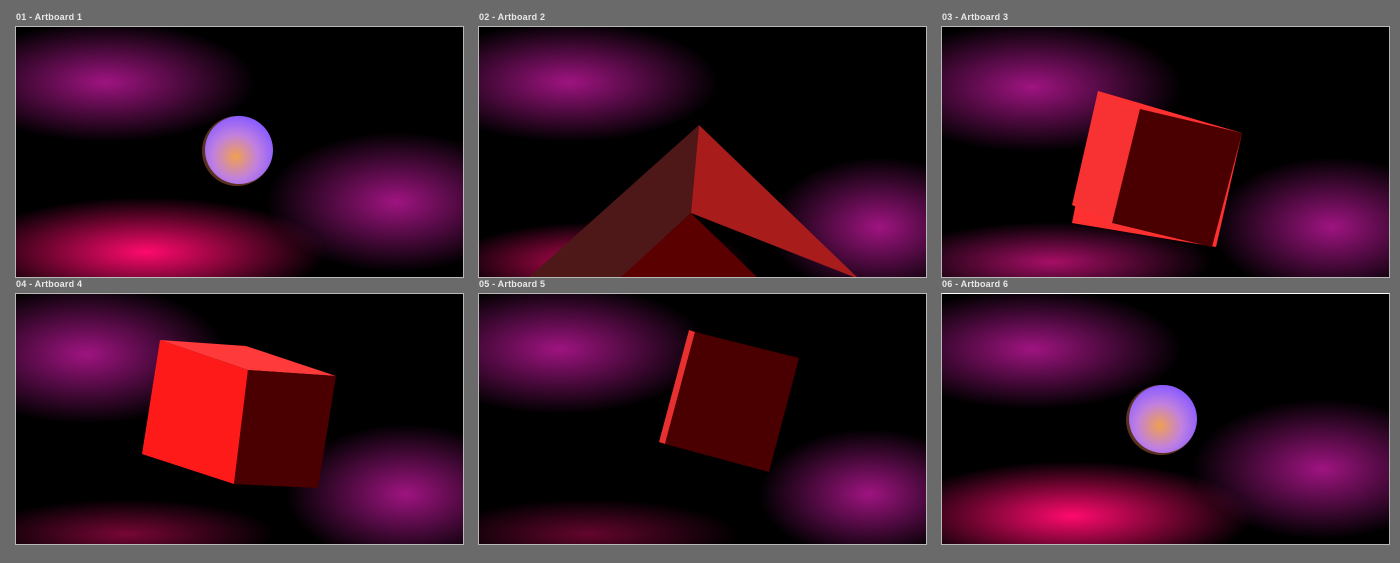  Describe the element at coordinates (975, 284) in the screenshot. I see `artboard-label-6: 06 - Artboard 6` at that location.